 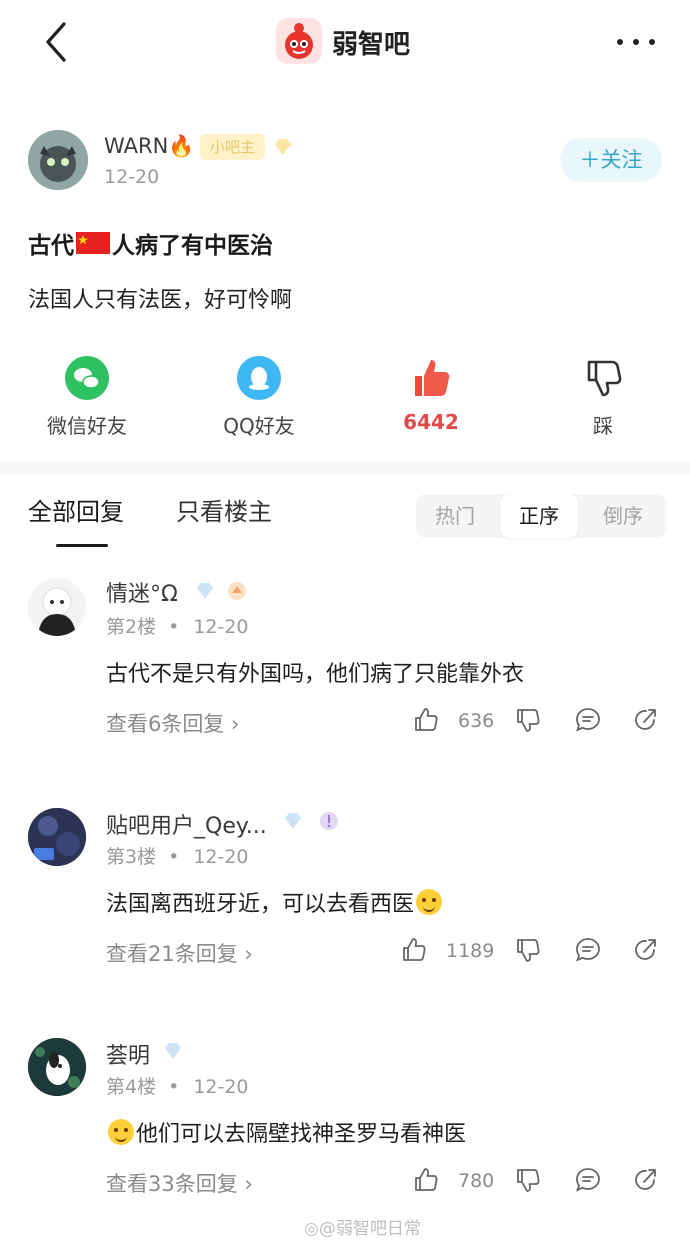 What do you see at coordinates (476, 1181) in the screenshot?
I see `comment-like-count: 780` at bounding box center [476, 1181].